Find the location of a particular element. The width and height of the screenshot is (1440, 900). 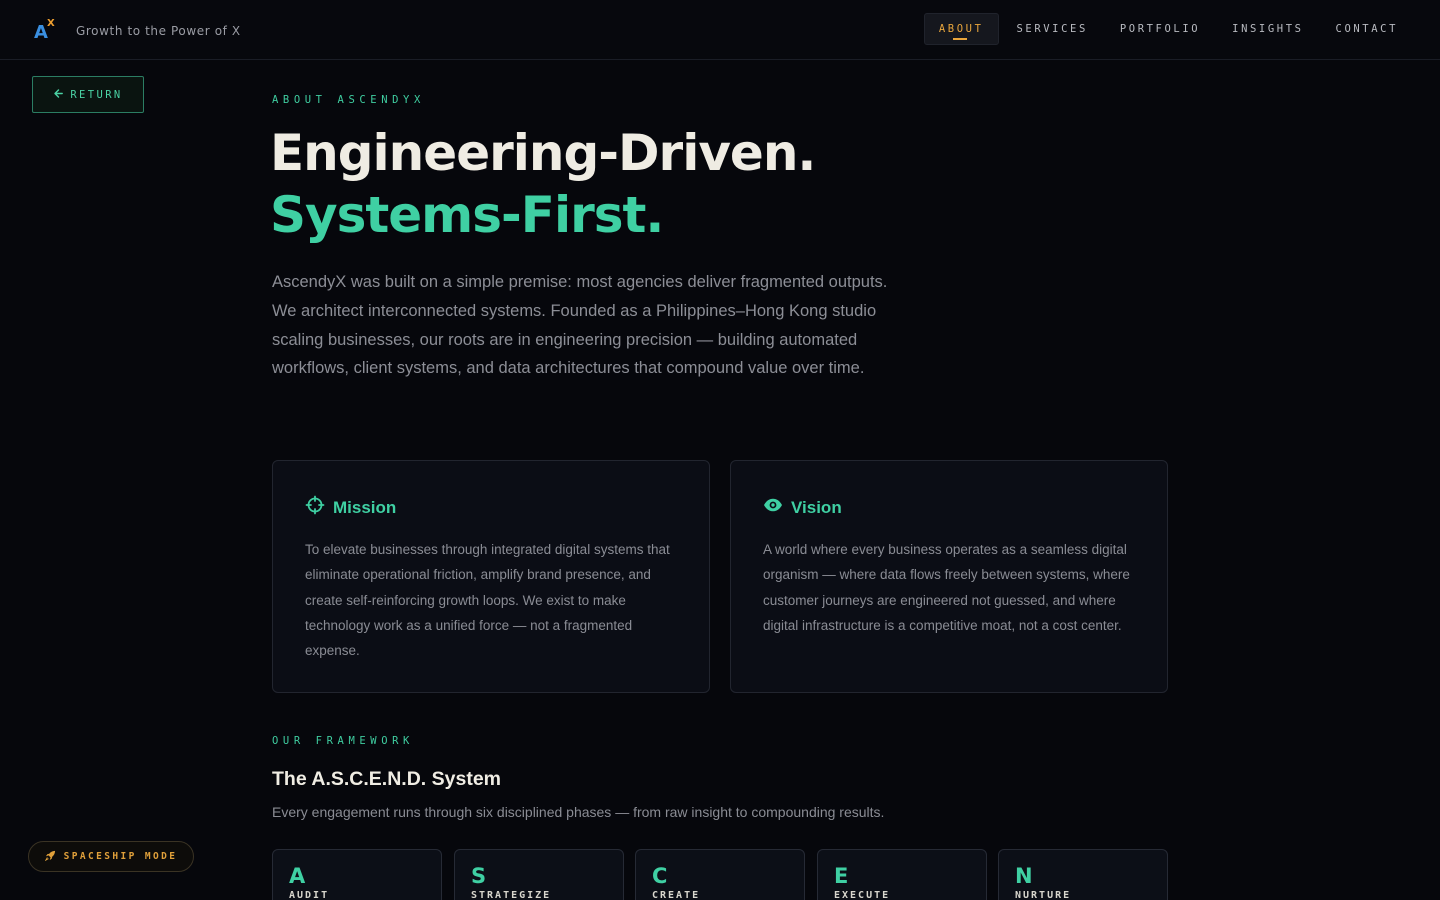

tagline: Growth to the Power of X is located at coordinates (158, 31).